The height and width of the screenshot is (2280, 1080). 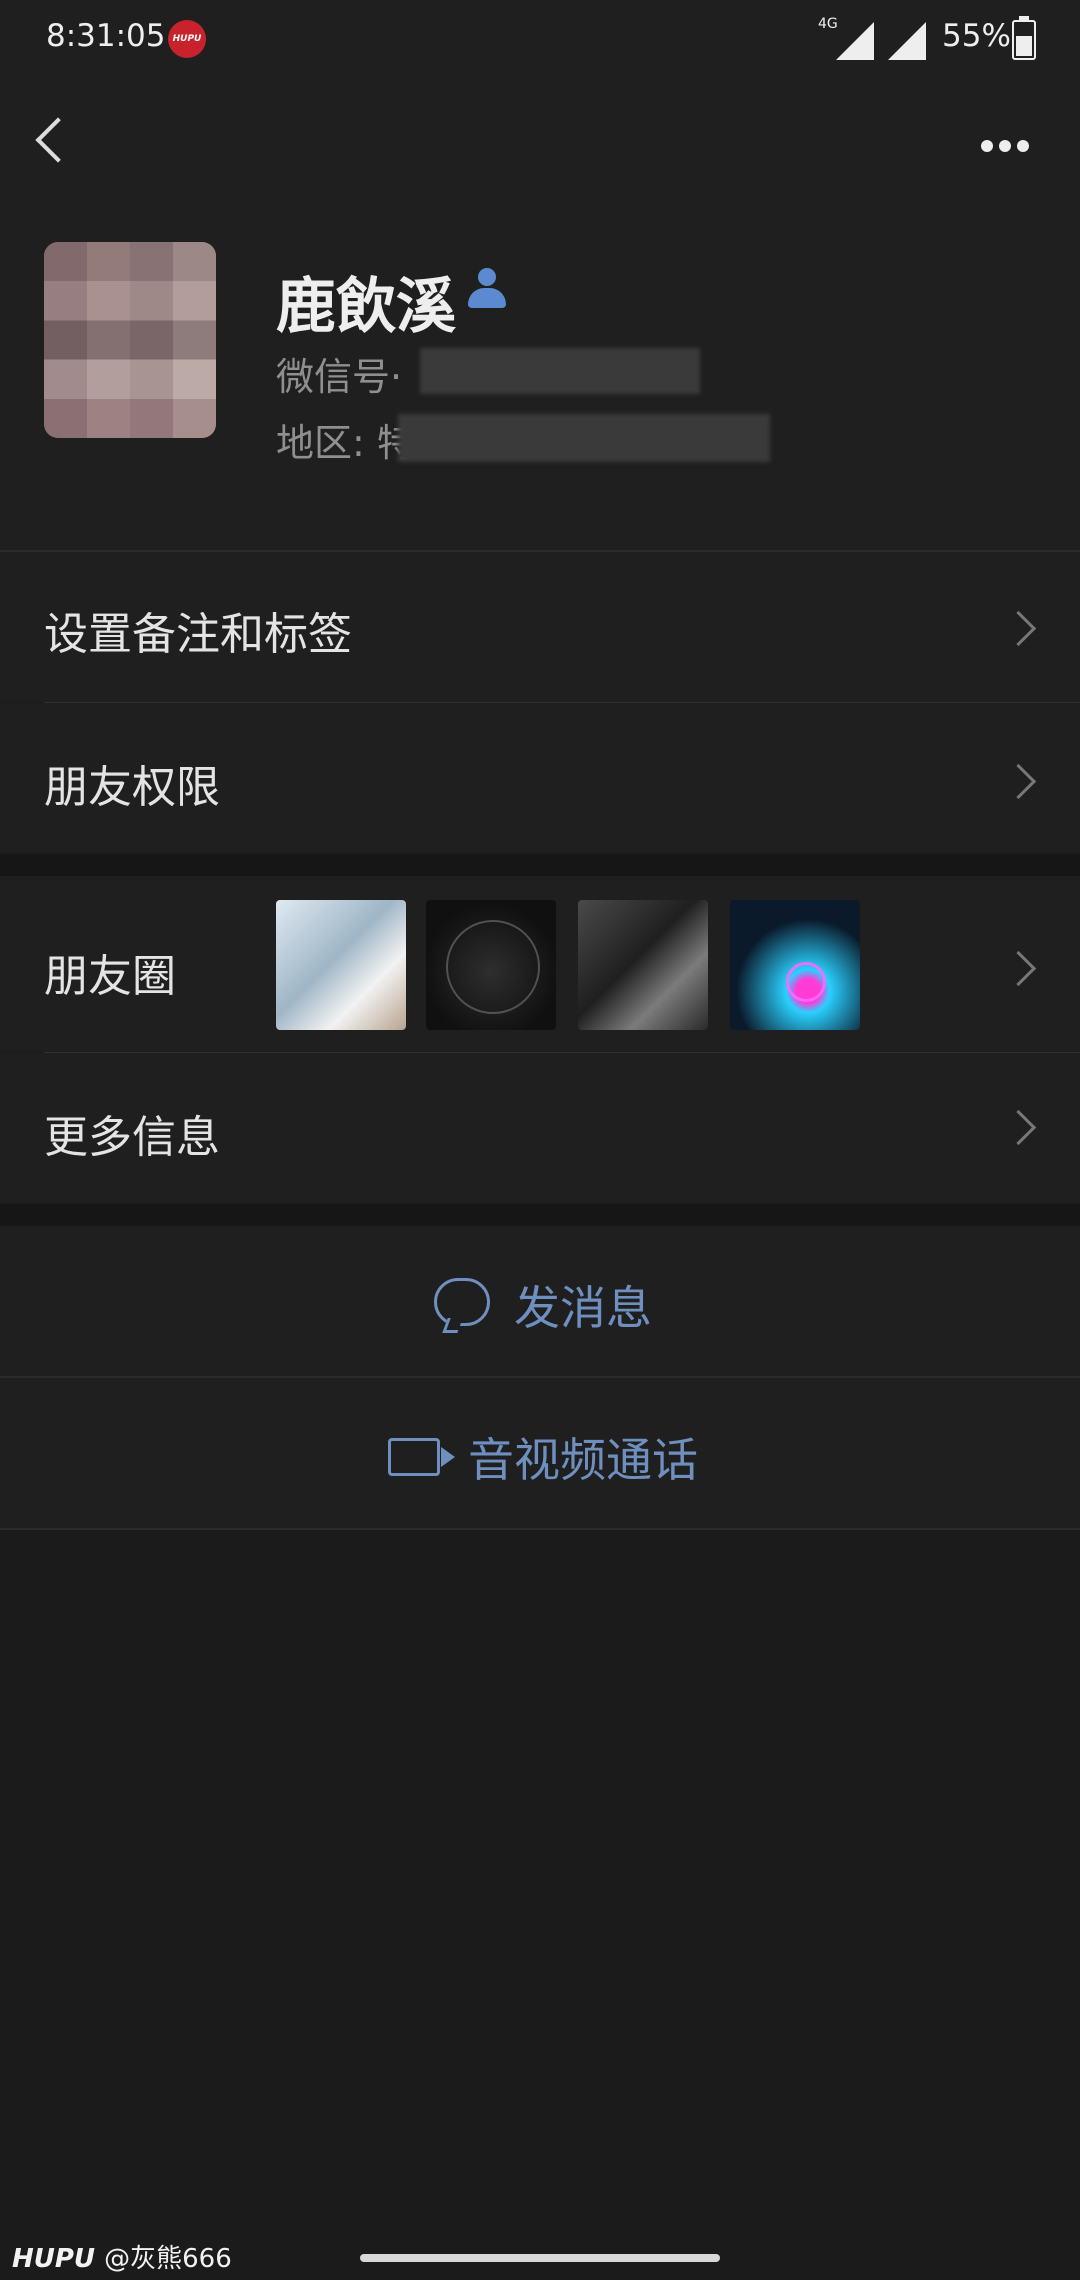 I want to click on user-icon, so click(x=486, y=290).